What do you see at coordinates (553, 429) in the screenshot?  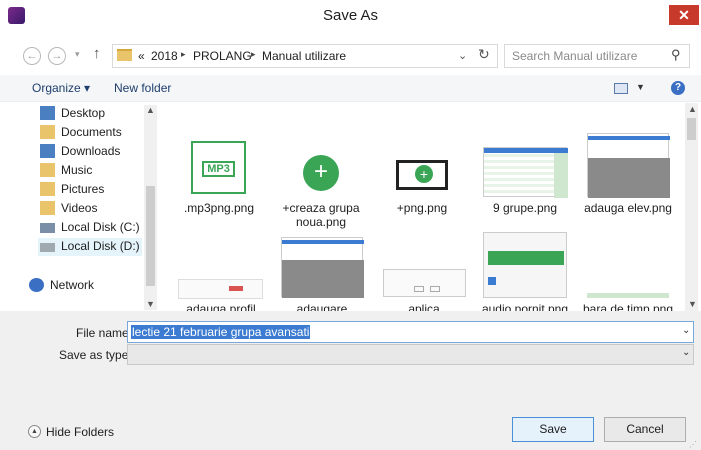 I see `save-button: Save` at bounding box center [553, 429].